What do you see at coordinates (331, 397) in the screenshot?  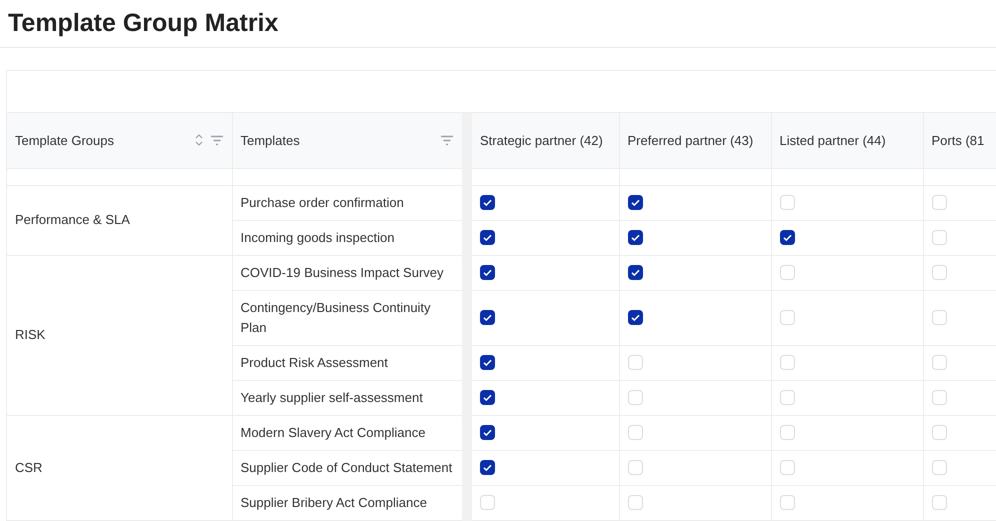 I see `template-name: Yearly supplier self-assessment` at bounding box center [331, 397].